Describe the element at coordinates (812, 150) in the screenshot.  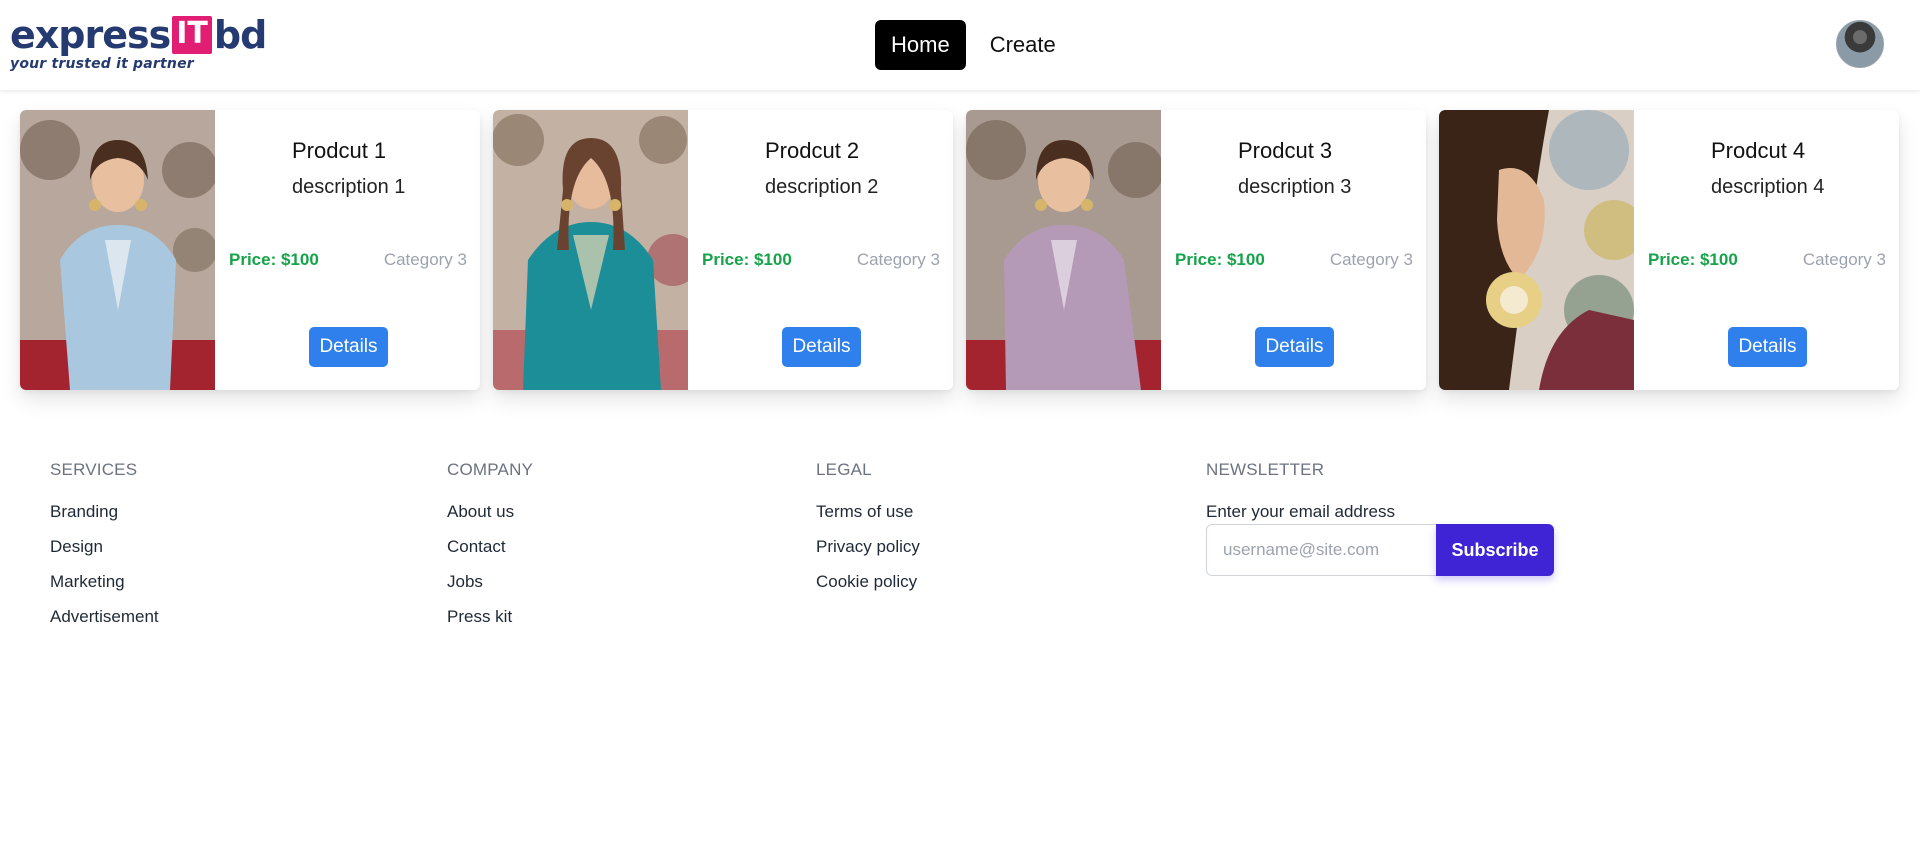
I see `product-title: Prodcut 2` at that location.